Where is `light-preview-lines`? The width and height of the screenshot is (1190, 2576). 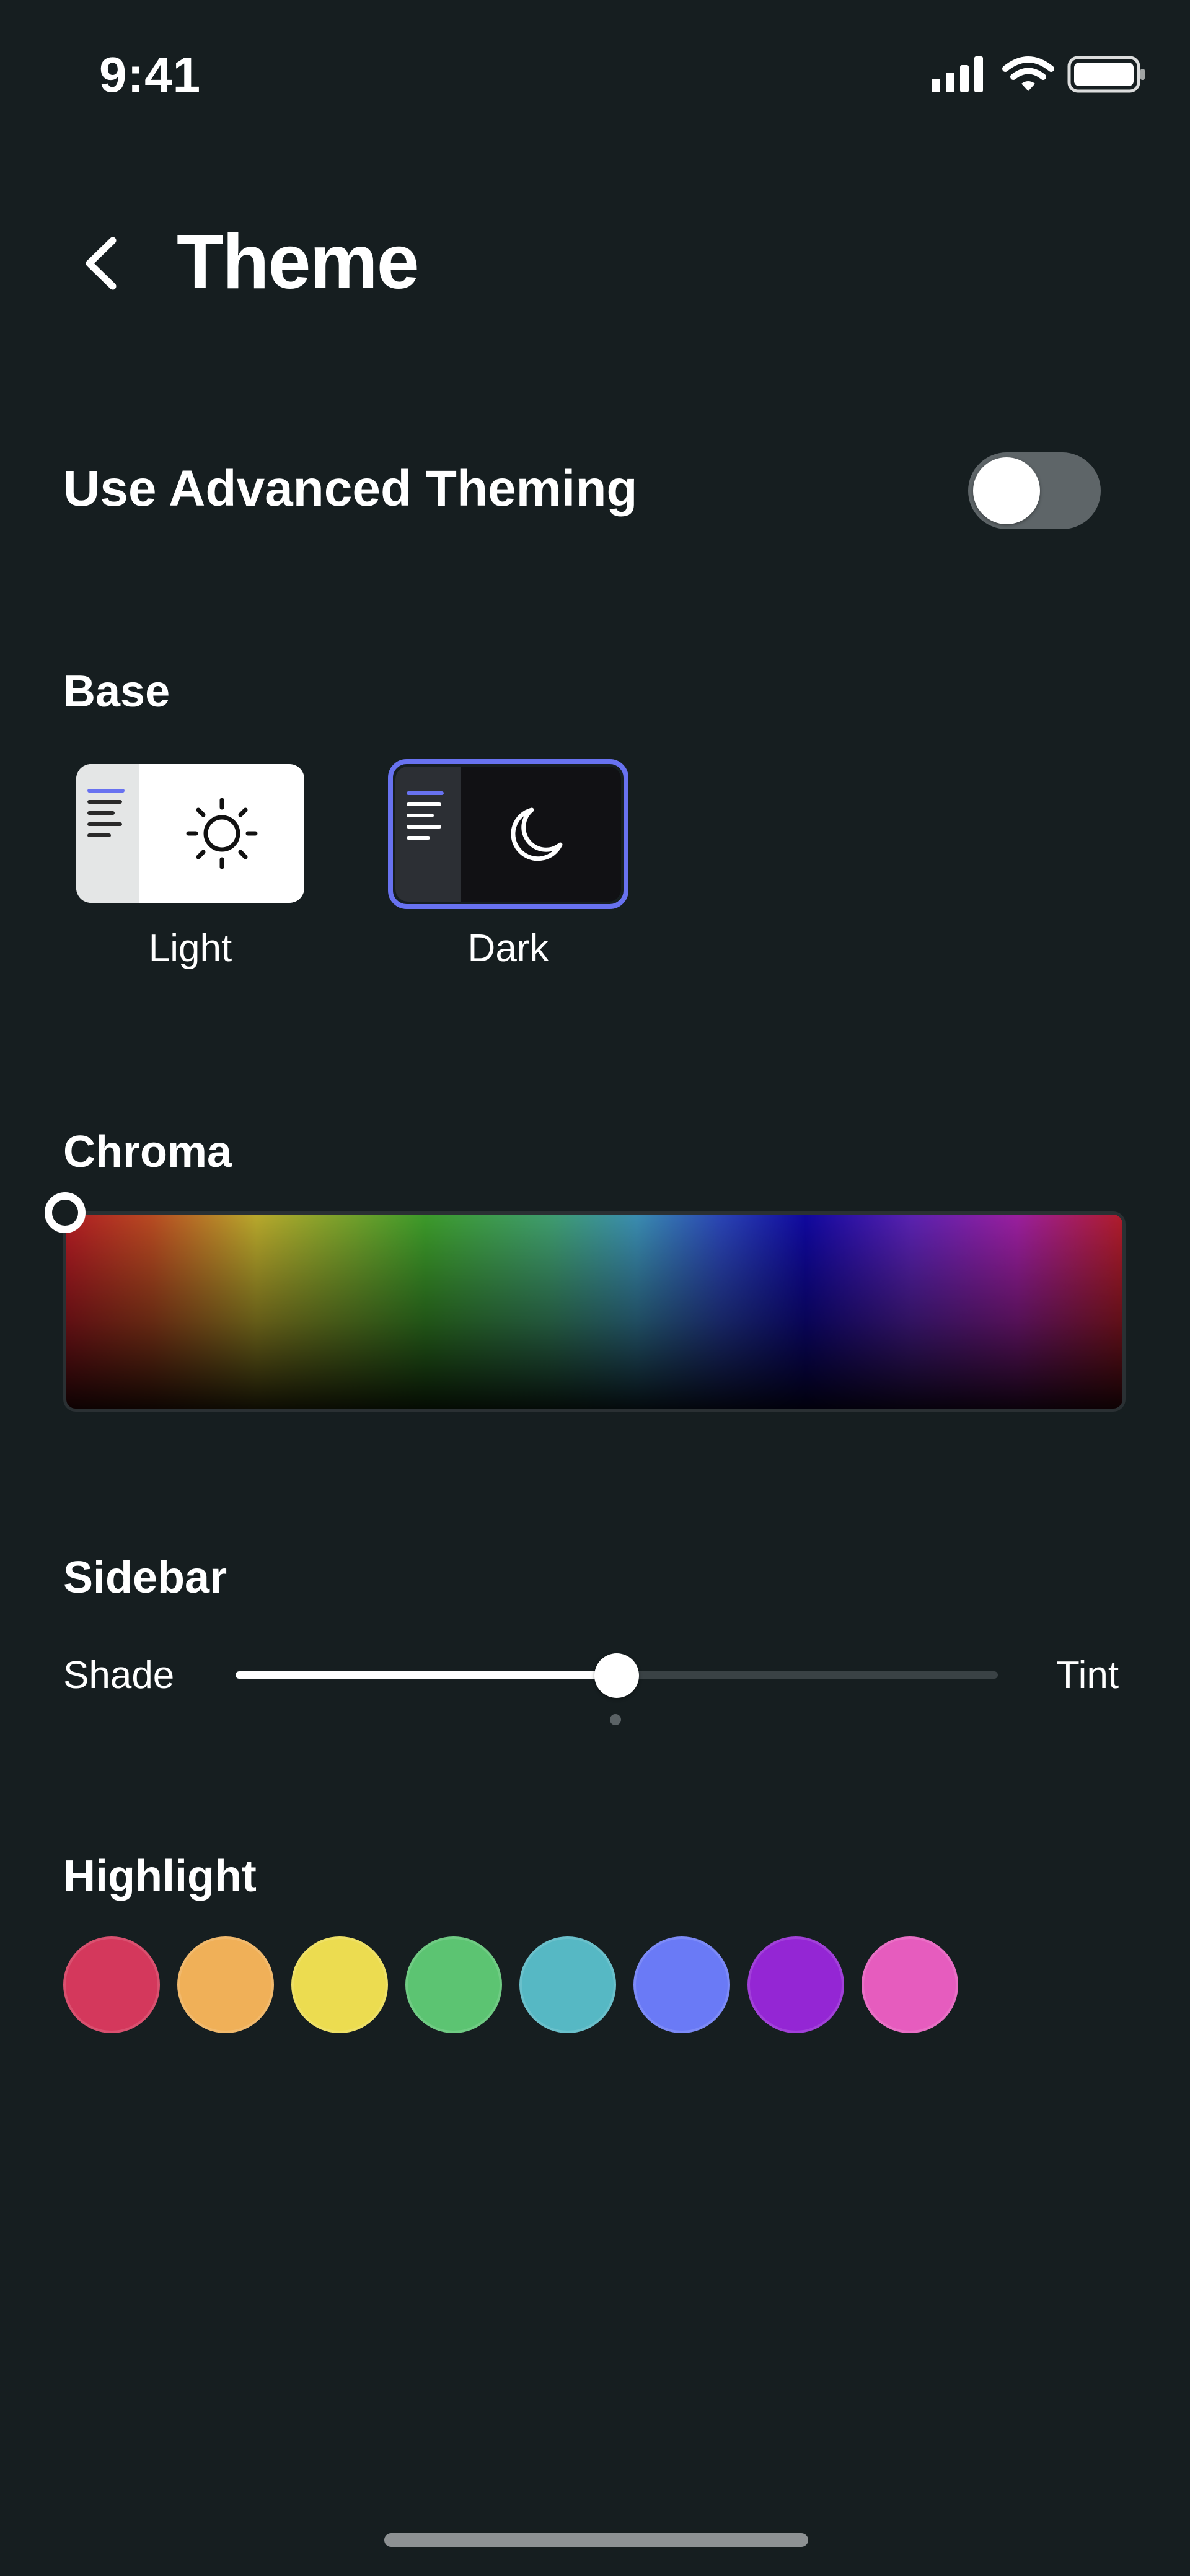
light-preview-lines is located at coordinates (109, 817).